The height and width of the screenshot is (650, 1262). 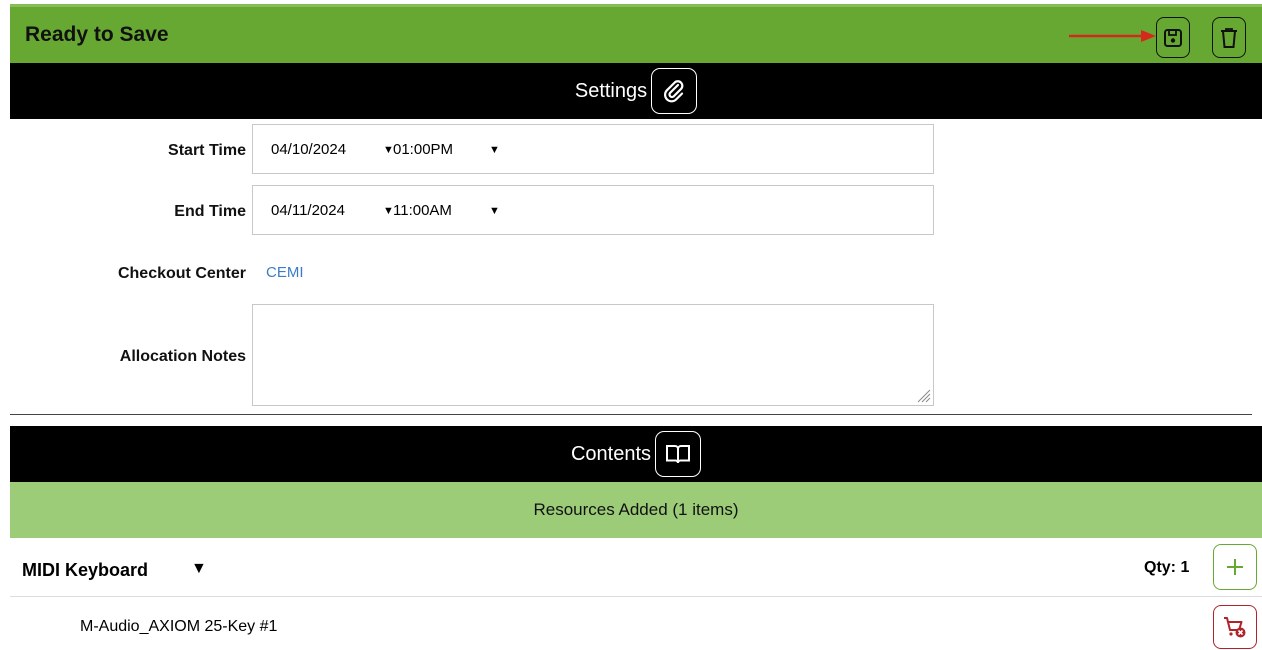 I want to click on settings-title: Settings, so click(x=611, y=90).